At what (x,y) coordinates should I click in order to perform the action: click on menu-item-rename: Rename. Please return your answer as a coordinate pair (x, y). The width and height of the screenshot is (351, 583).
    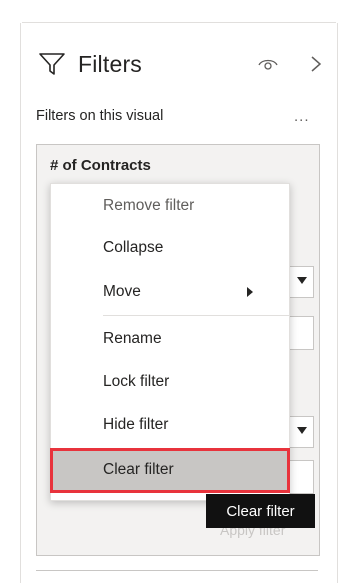
    Looking at the image, I should click on (170, 339).